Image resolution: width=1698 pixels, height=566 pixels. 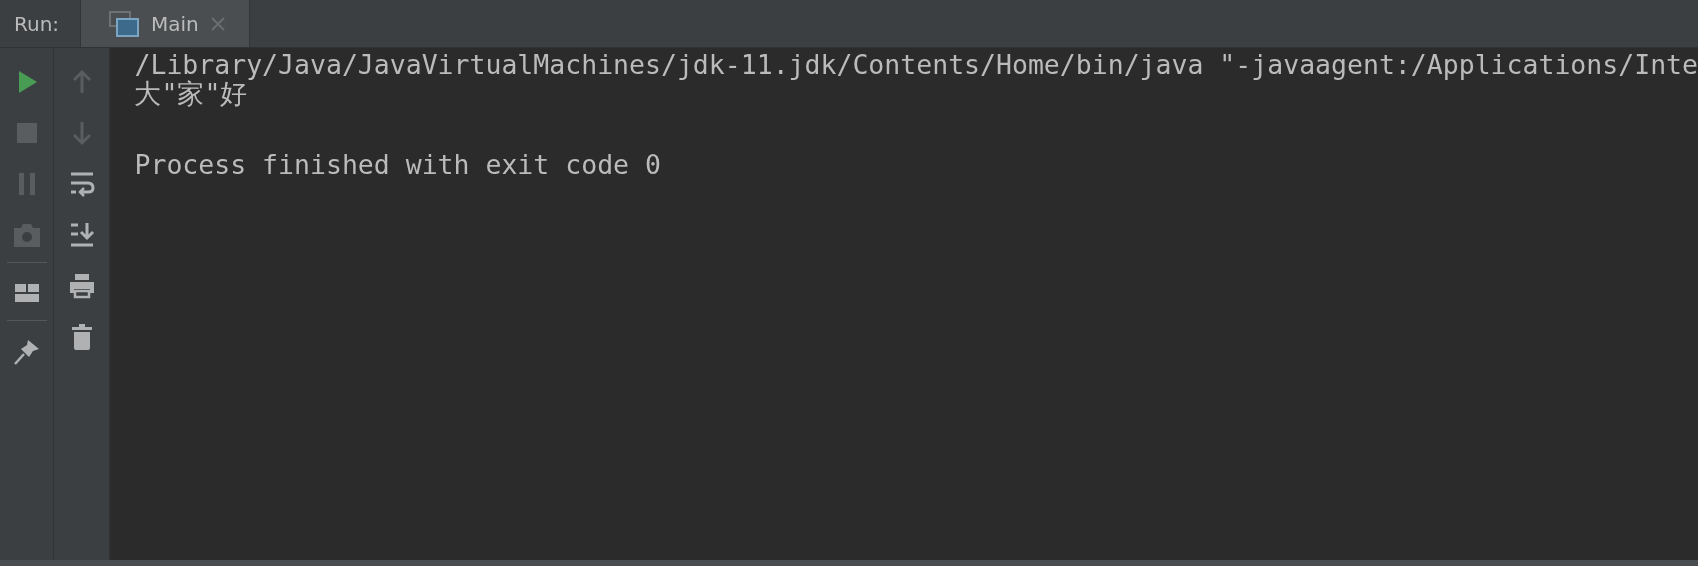 What do you see at coordinates (81, 286) in the screenshot?
I see `printer-icon` at bounding box center [81, 286].